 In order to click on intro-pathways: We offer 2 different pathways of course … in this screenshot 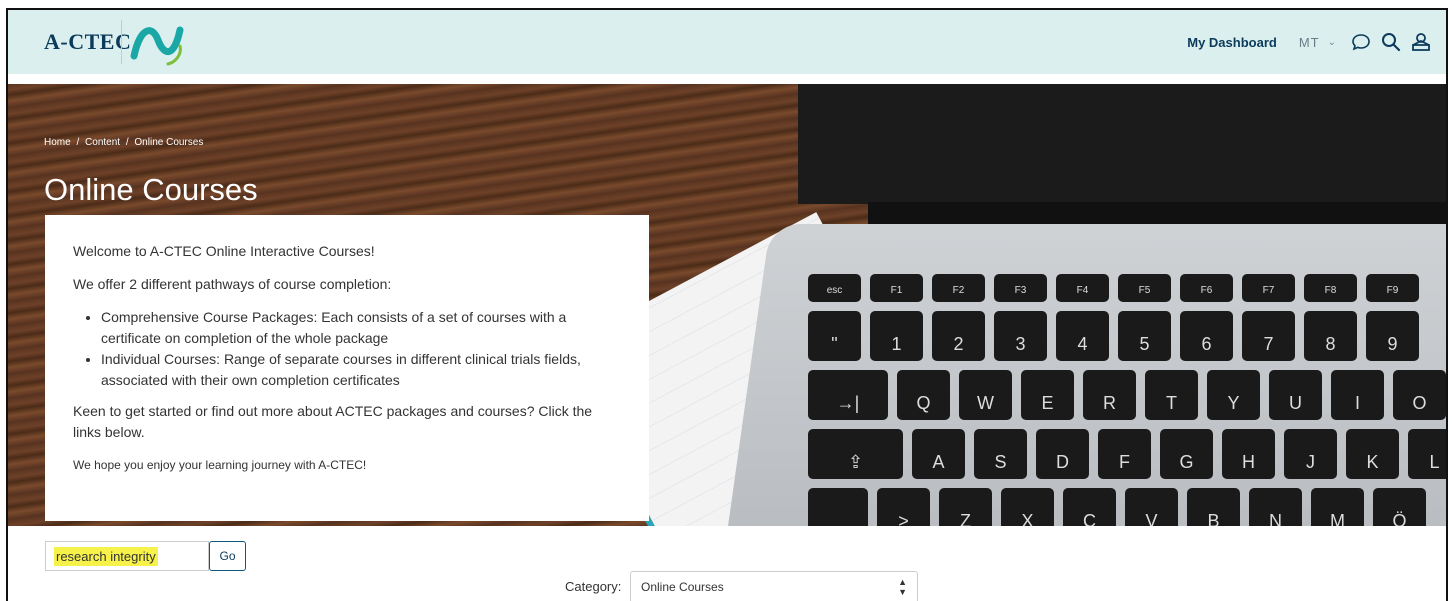, I will do `click(232, 284)`.